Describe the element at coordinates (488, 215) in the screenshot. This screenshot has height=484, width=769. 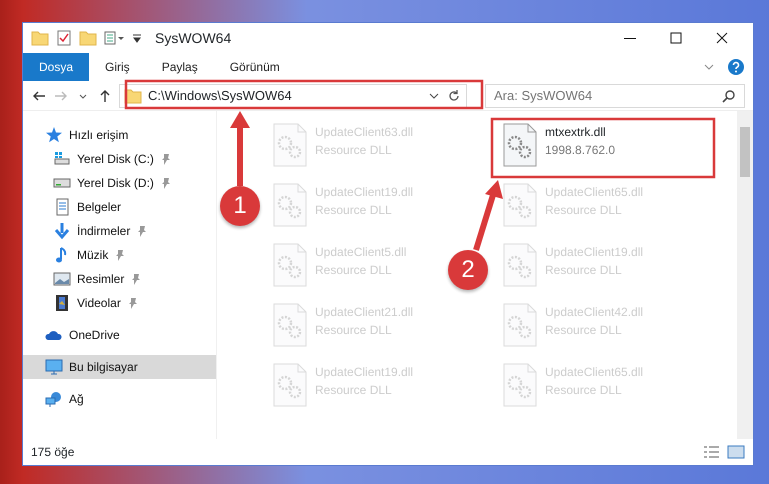
I see `annotation-arrow` at that location.